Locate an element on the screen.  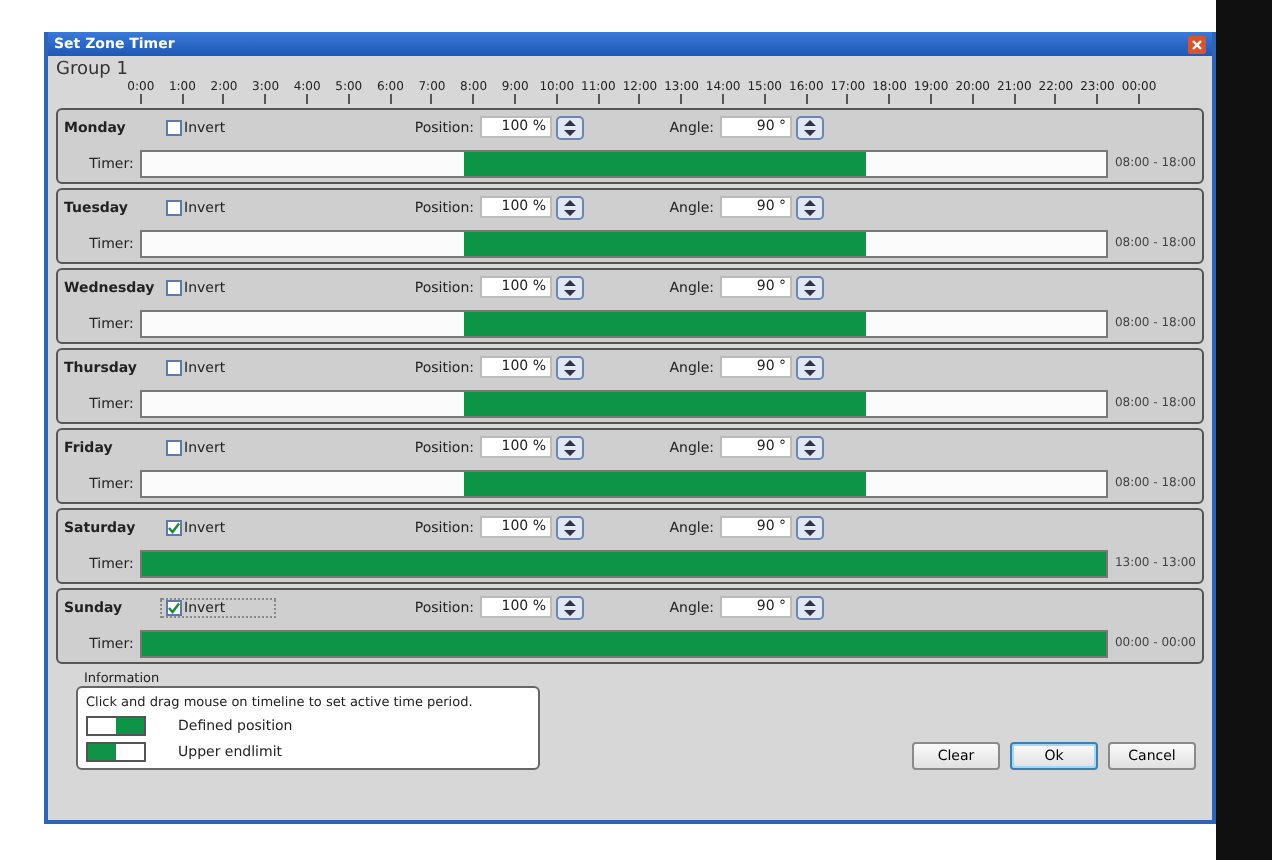
group-title: Group 1 is located at coordinates (92, 70).